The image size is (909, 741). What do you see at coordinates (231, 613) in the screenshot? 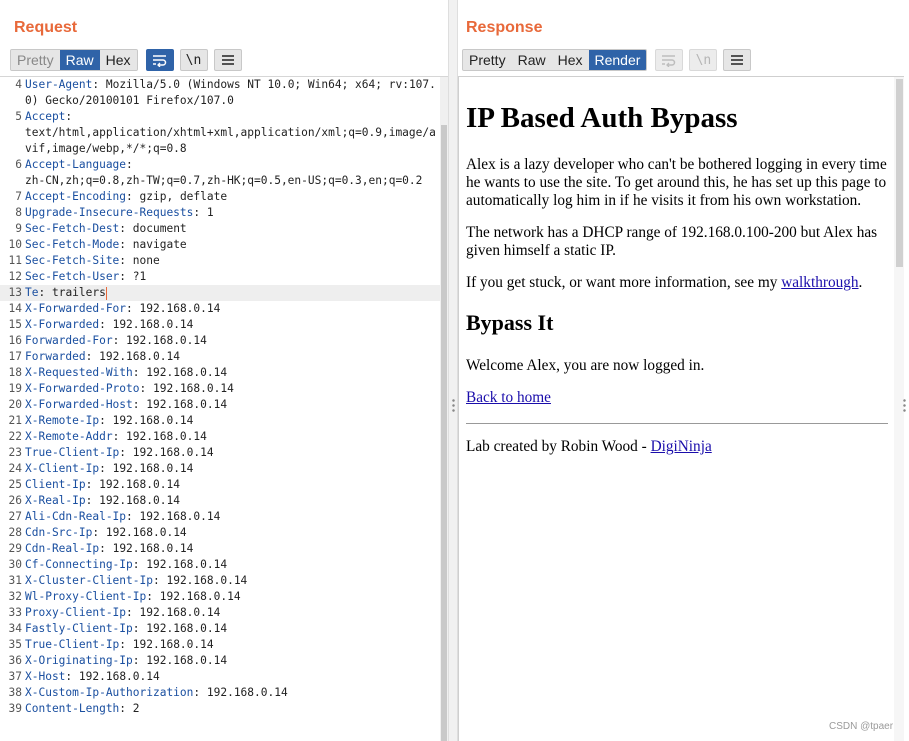
I see `line-text: Proxy-Client-Ip: 192.168.0.14` at bounding box center [231, 613].